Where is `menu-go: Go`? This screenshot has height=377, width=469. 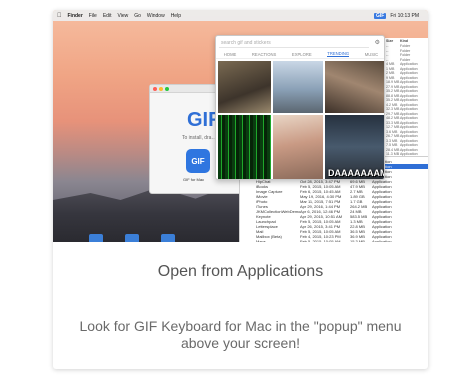 menu-go: Go is located at coordinates (135, 15).